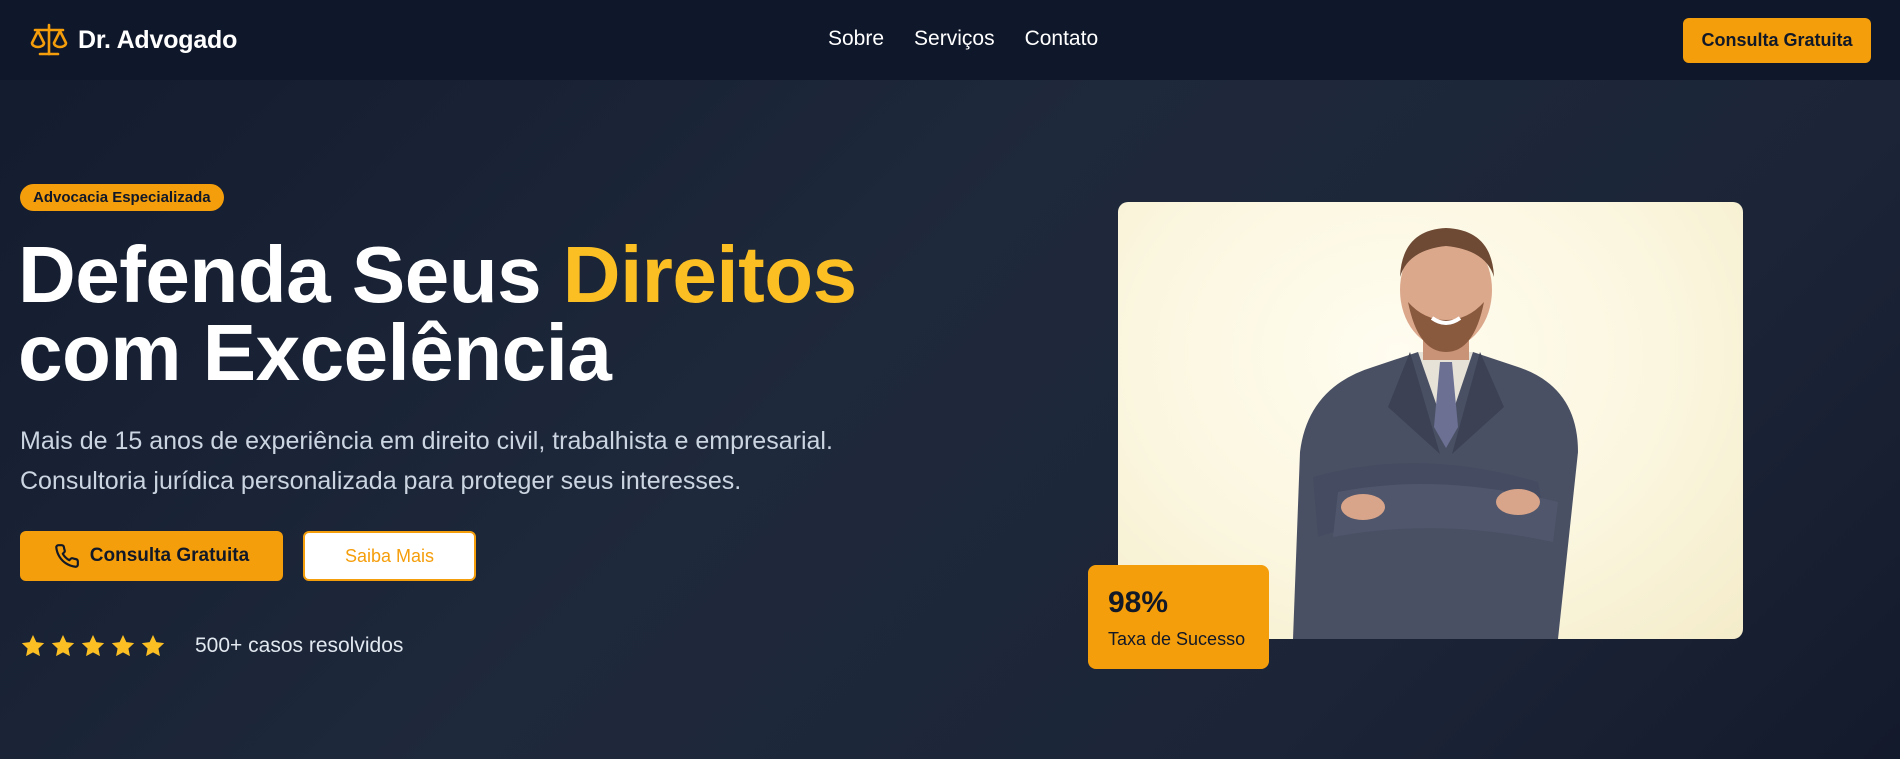  What do you see at coordinates (1777, 40) in the screenshot?
I see `header-consultation-button: Consulta Gratuita` at bounding box center [1777, 40].